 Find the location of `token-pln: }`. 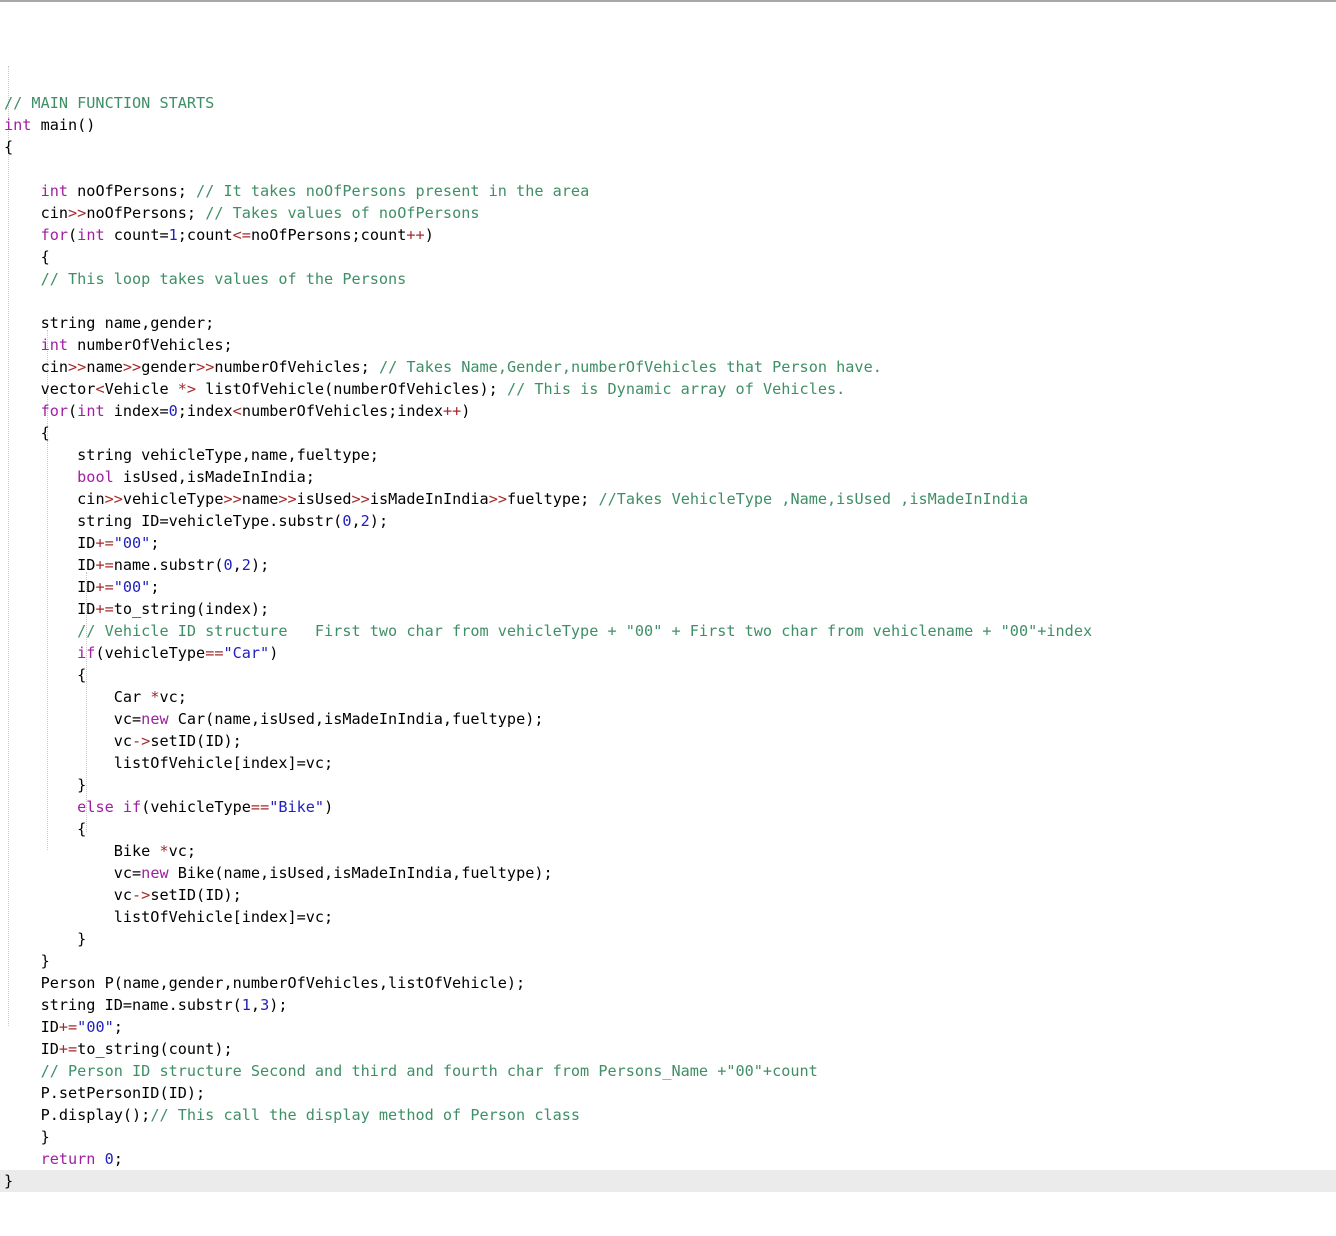

token-pln: } is located at coordinates (9, 1181).